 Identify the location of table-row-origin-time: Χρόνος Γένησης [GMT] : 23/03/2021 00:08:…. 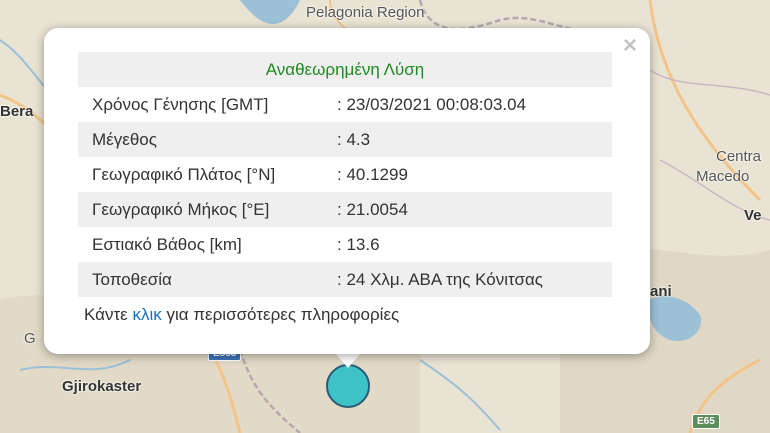
(345, 104).